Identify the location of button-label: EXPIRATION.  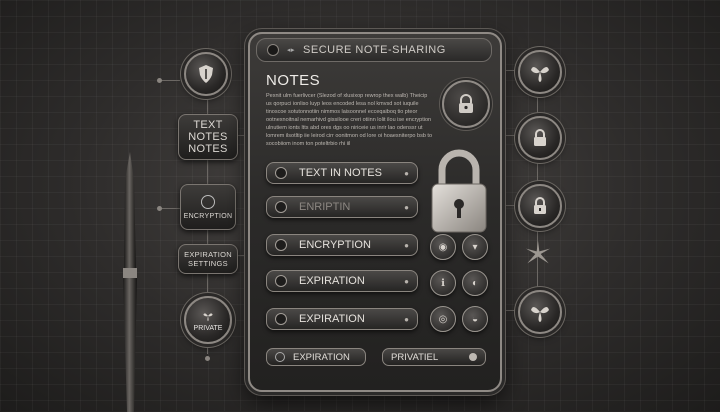
(321, 357).